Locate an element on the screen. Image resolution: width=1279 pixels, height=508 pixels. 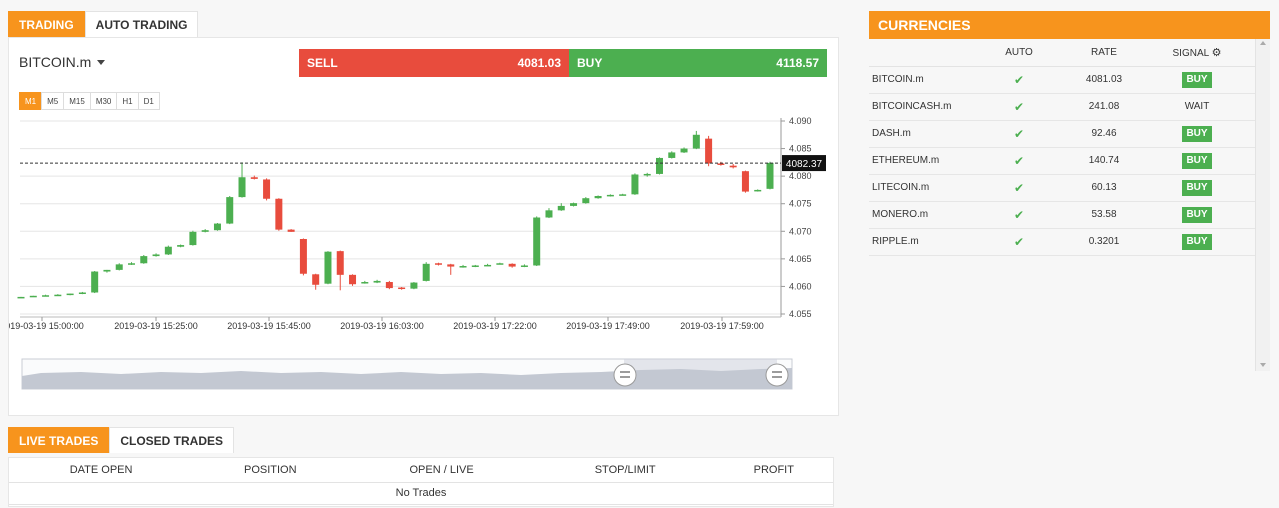
scroll-up-arrow is located at coordinates (1263, 43).